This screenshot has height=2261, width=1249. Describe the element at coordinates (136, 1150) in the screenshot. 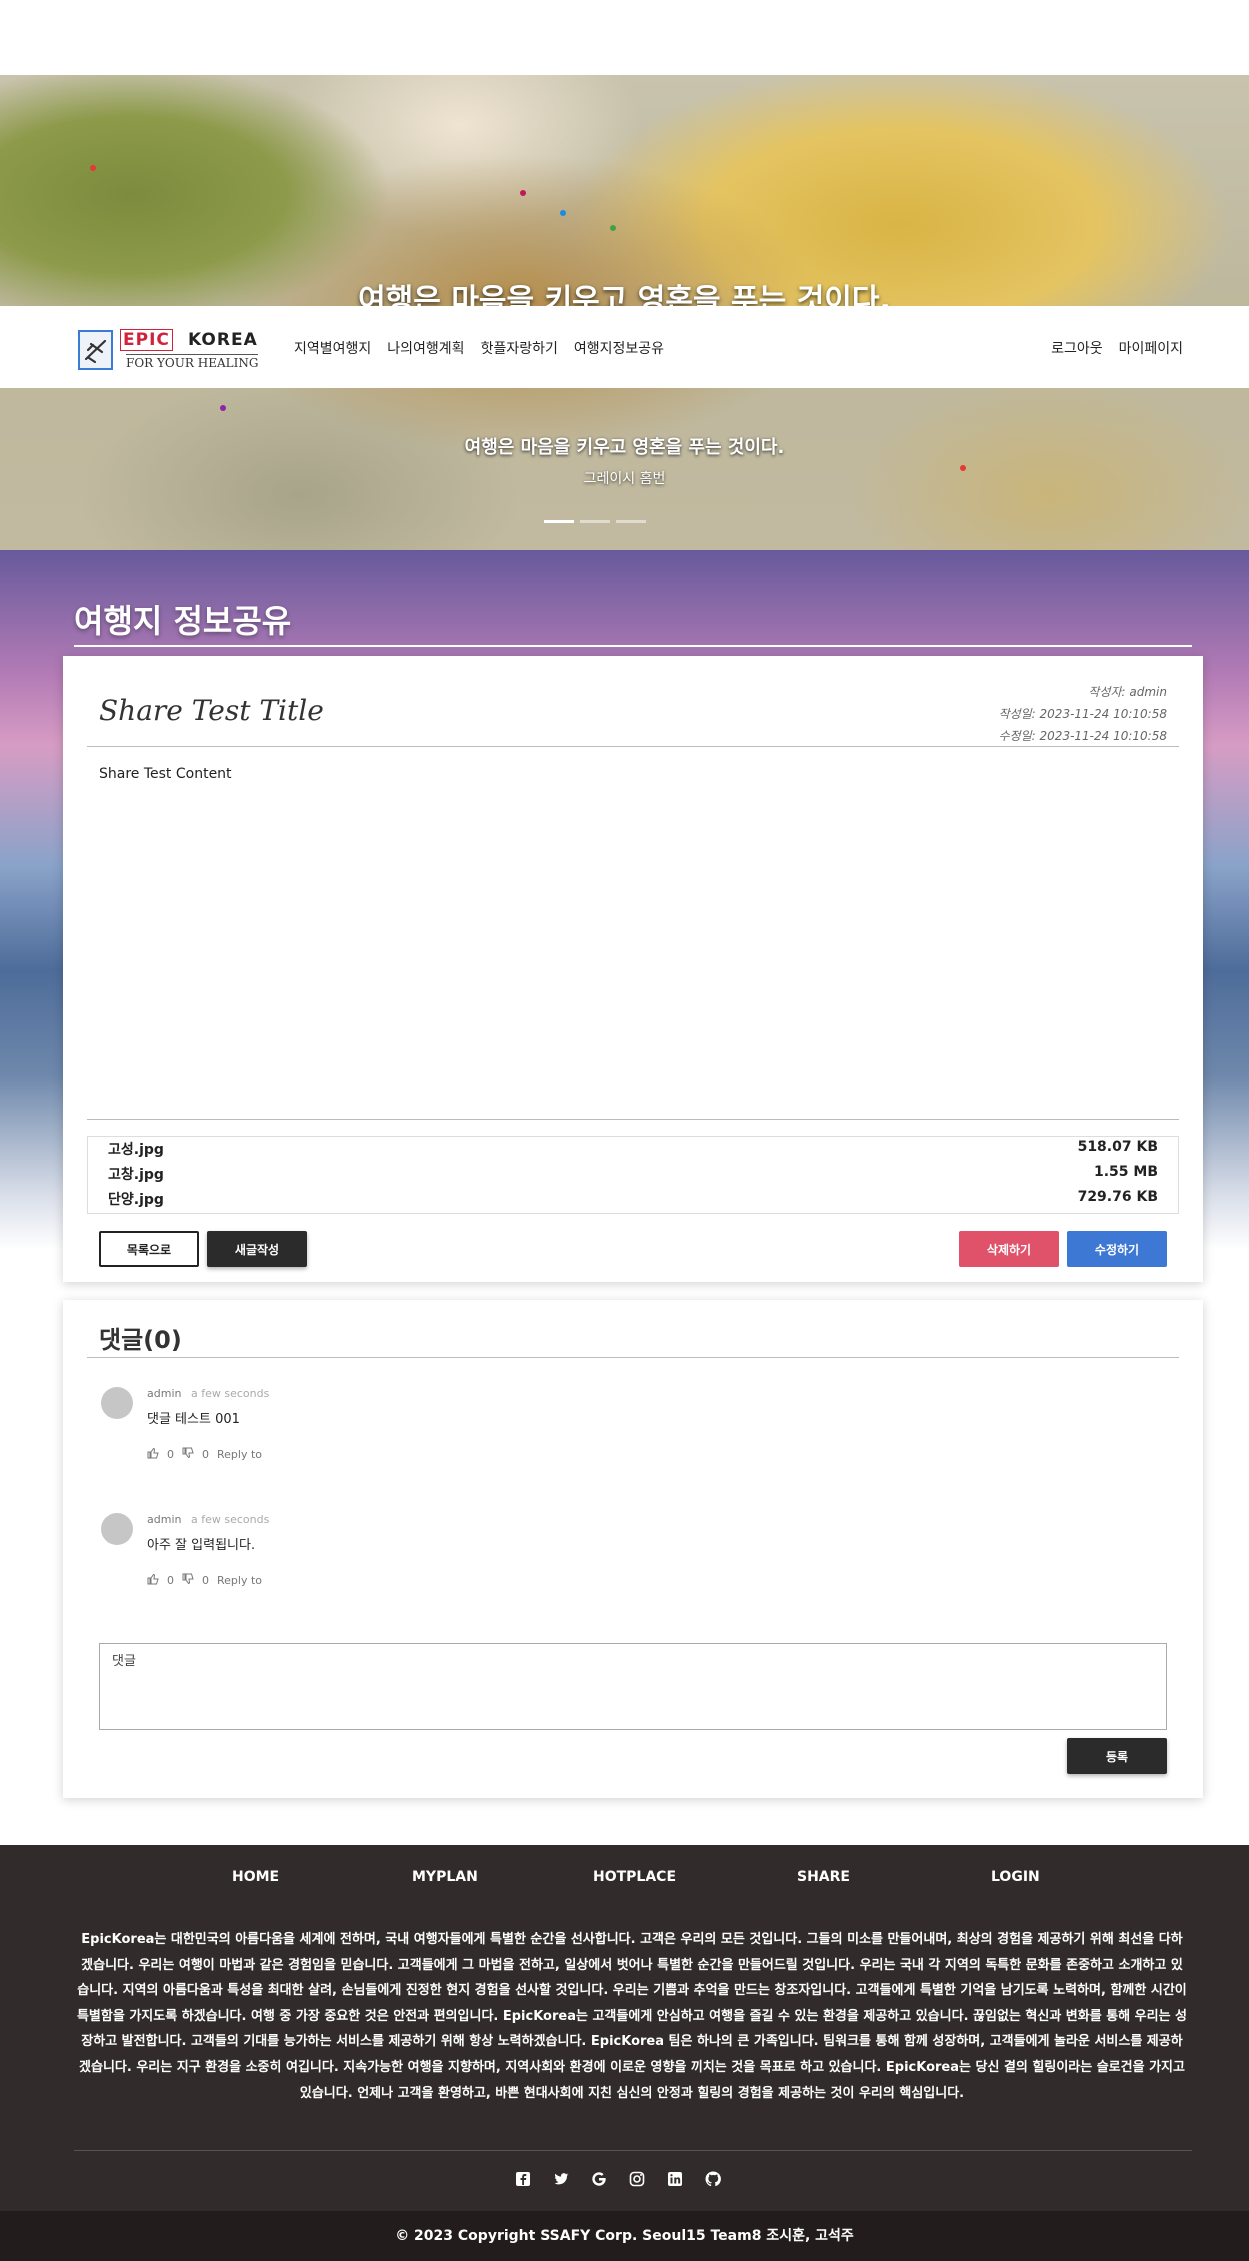

I see `attachment-name: 고성.jpg` at that location.